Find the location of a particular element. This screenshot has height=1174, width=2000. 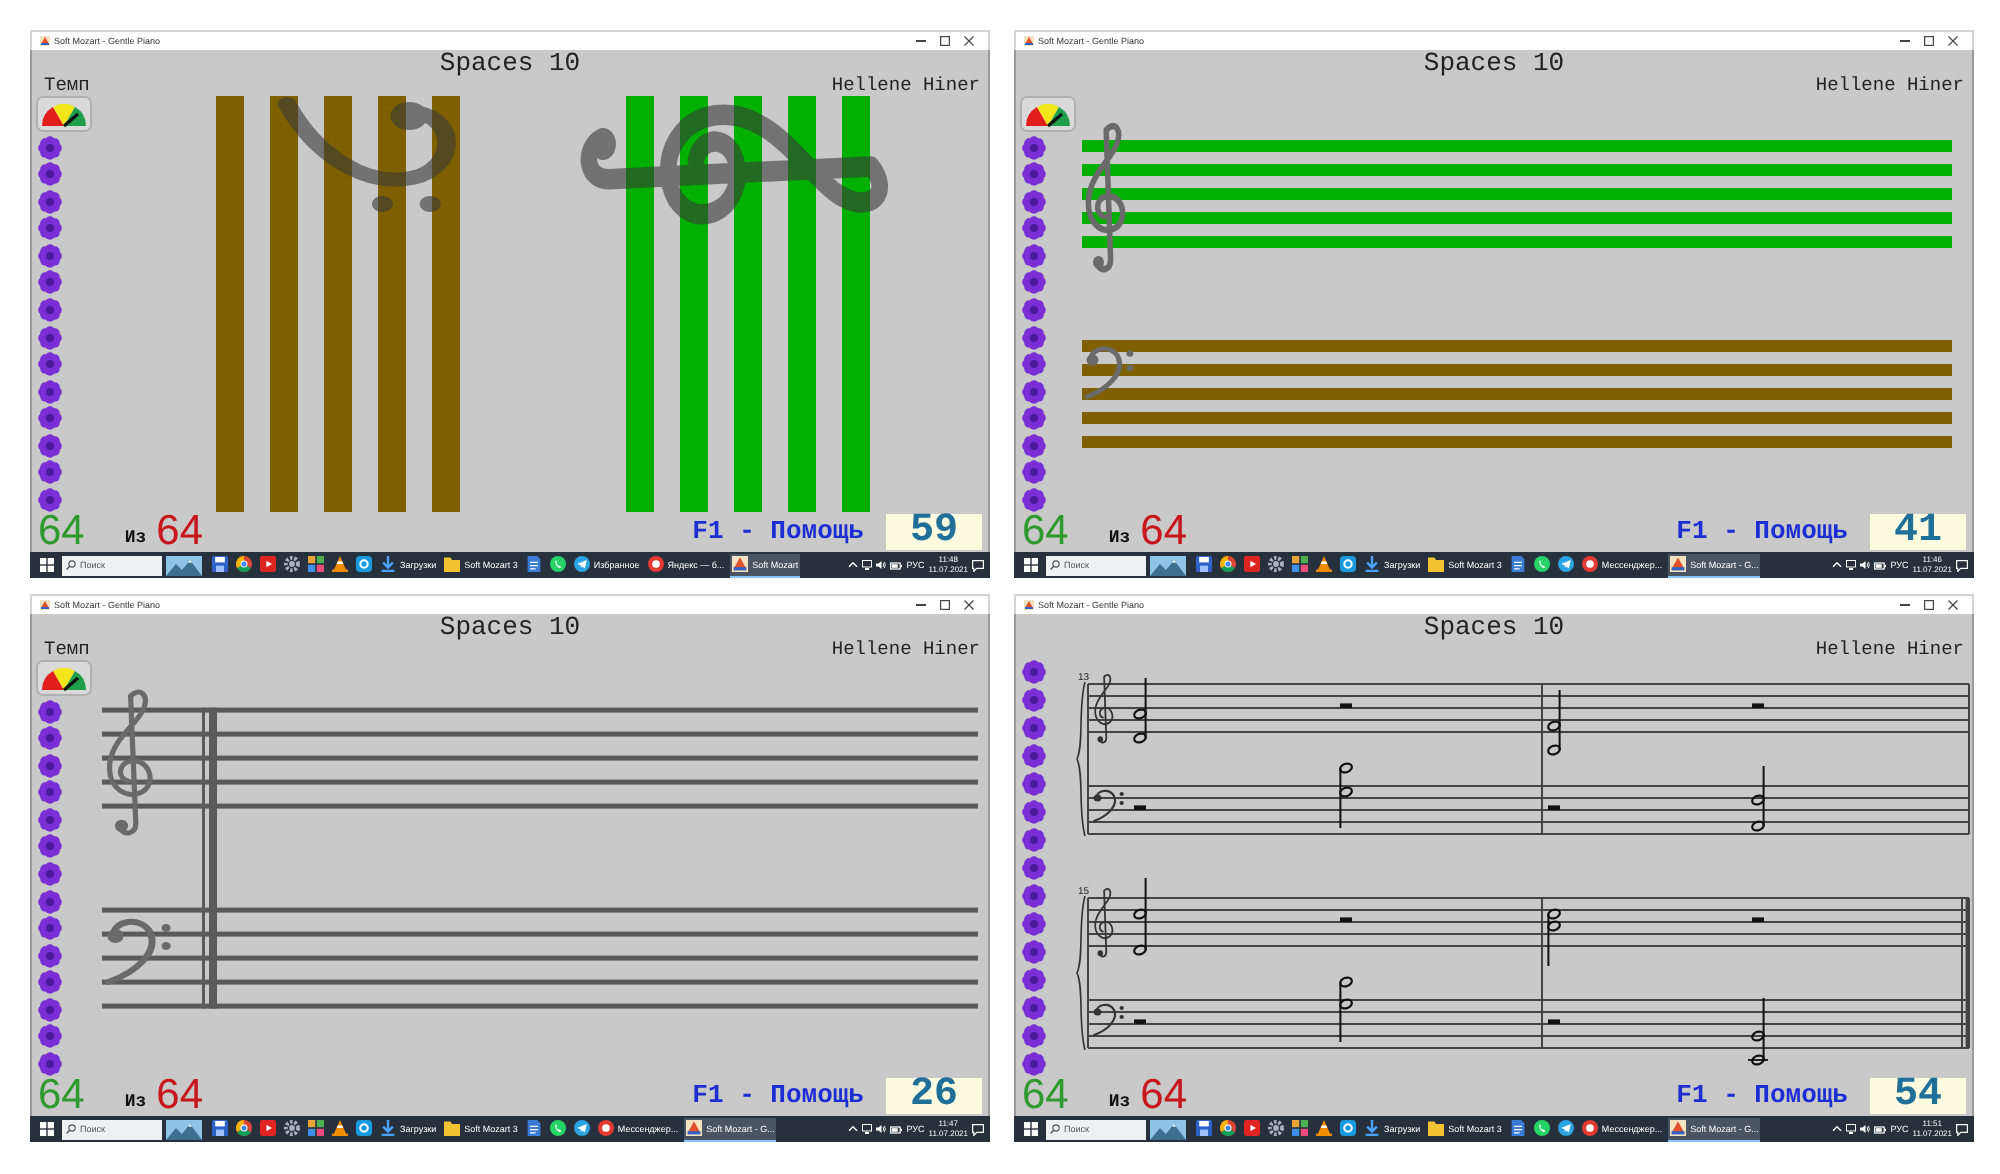

round-logo-icon is located at coordinates (1589, 1128).